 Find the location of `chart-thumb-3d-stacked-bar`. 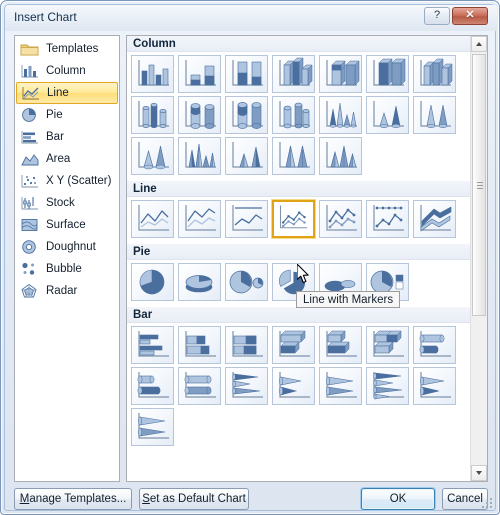

chart-thumb-3d-stacked-bar is located at coordinates (340, 345).